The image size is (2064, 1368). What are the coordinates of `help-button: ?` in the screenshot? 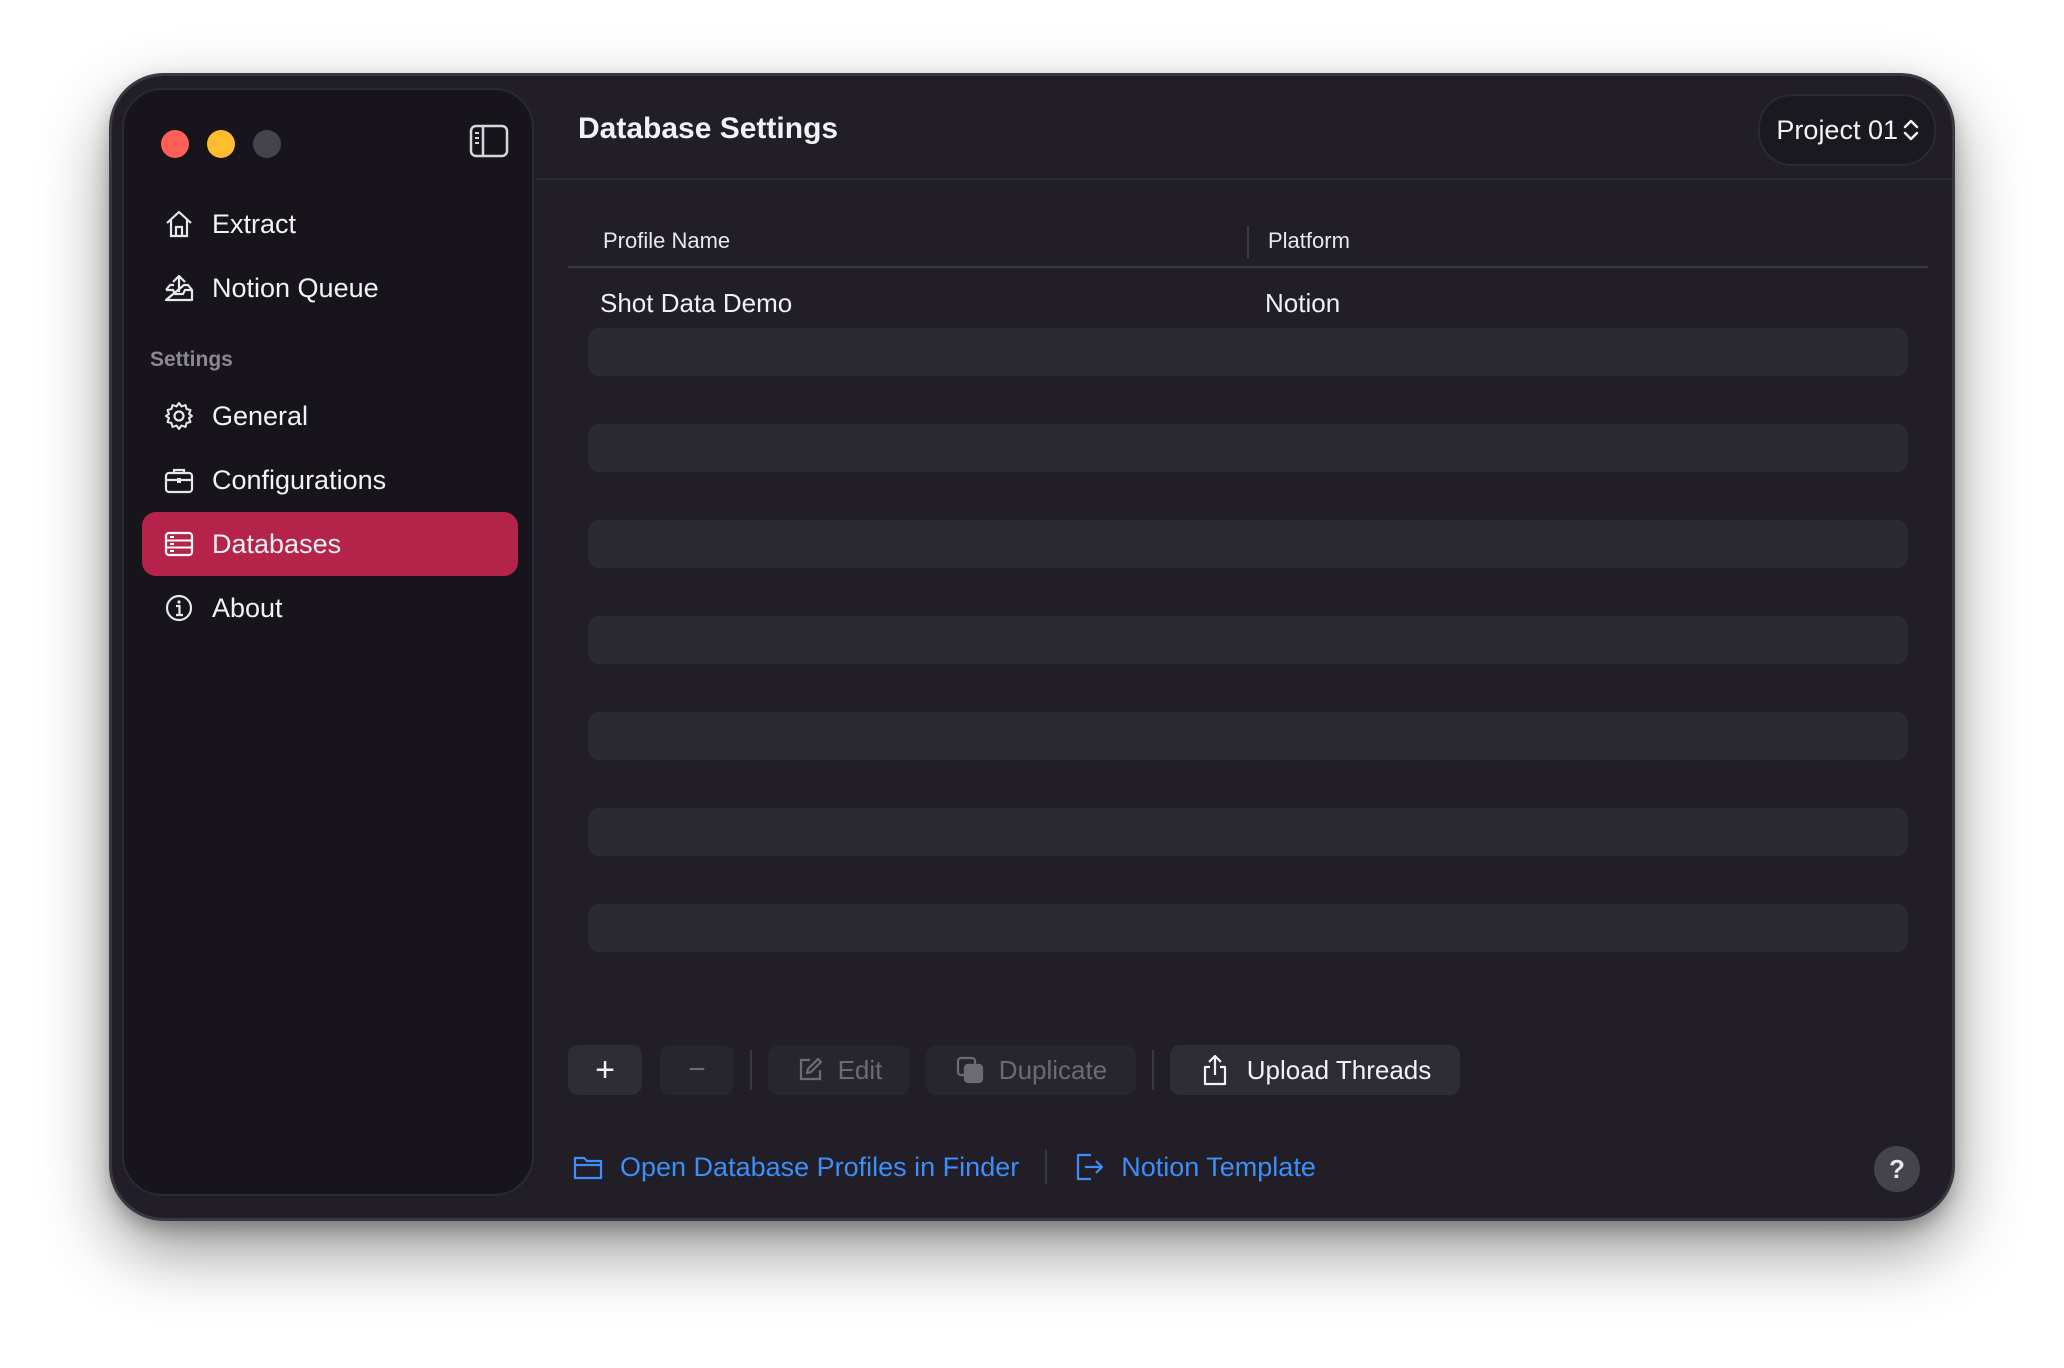 It's located at (1897, 1169).